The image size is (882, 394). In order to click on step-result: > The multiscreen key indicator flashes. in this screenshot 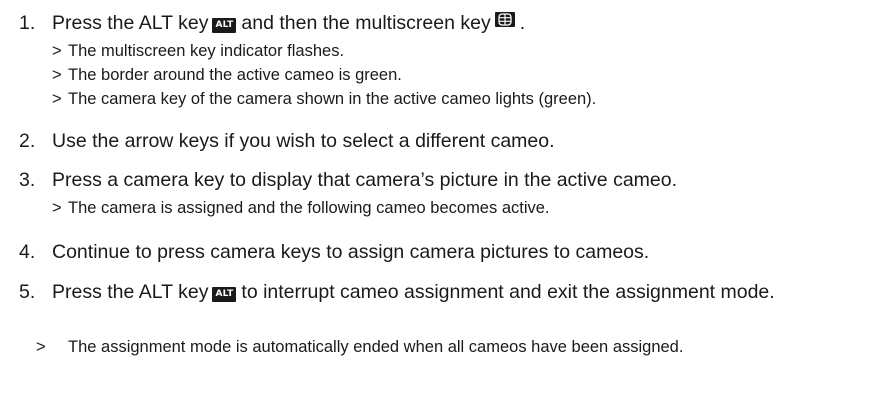, I will do `click(198, 51)`.